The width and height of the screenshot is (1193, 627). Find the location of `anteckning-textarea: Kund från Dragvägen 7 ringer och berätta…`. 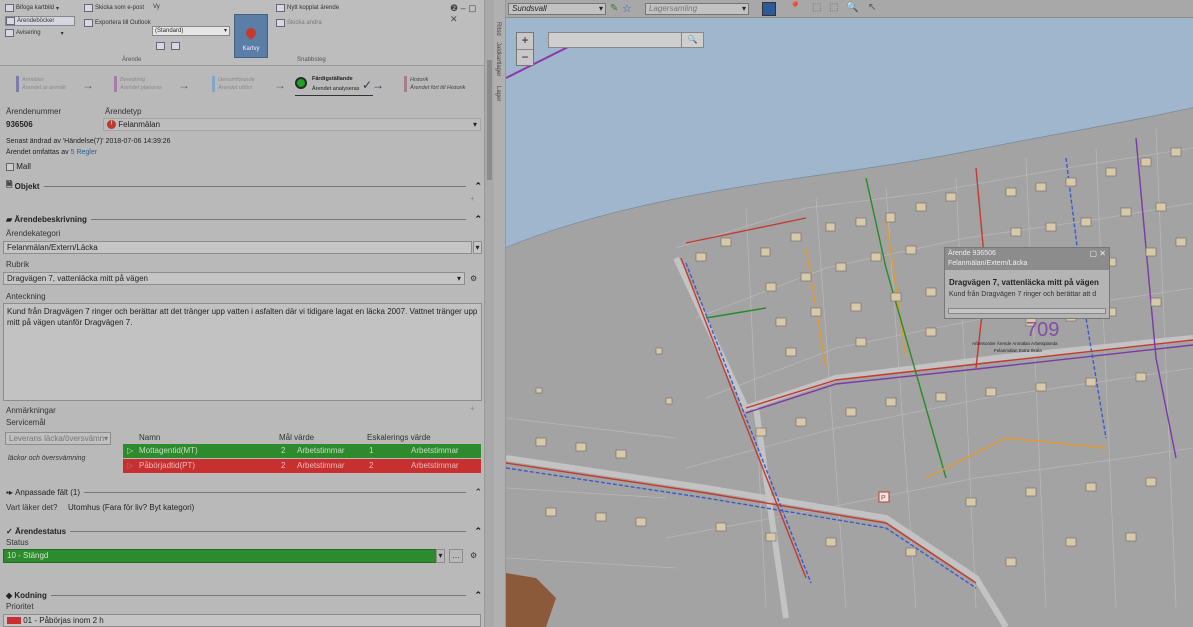

anteckning-textarea: Kund från Dragvägen 7 ringer och berätta… is located at coordinates (242, 352).